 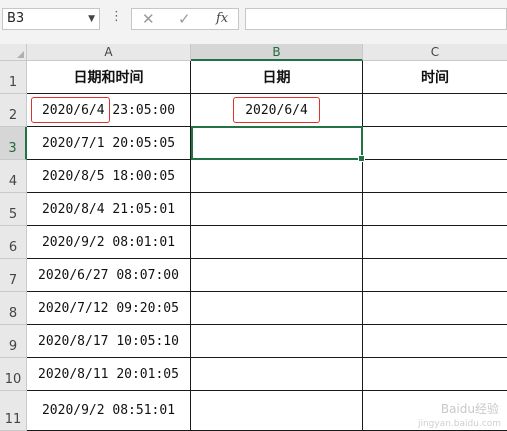 I want to click on cell-c6, so click(x=435, y=242).